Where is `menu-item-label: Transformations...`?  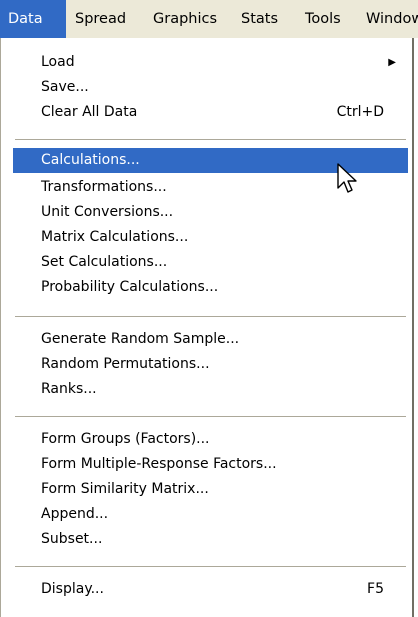 menu-item-label: Transformations... is located at coordinates (104, 187).